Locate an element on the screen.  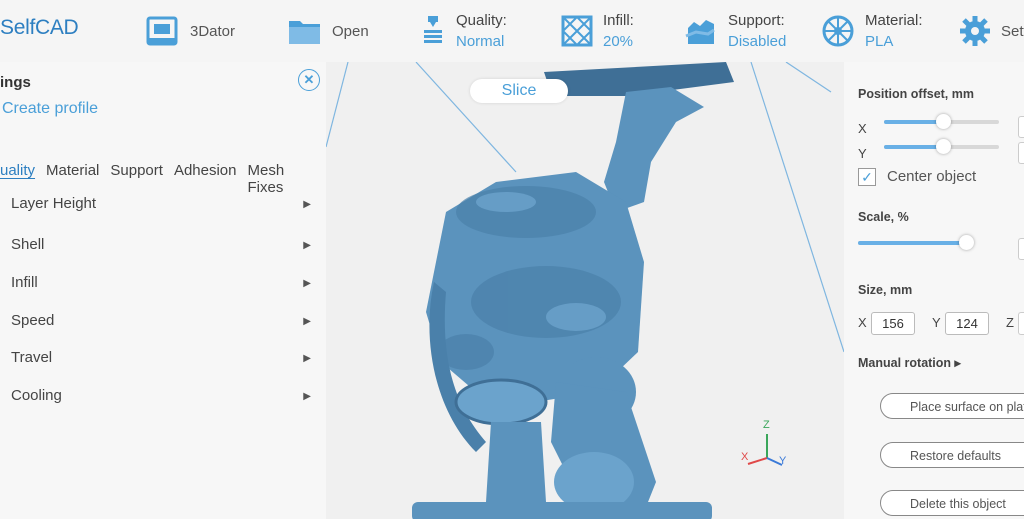
open-button: Open is located at coordinates (328, 31).